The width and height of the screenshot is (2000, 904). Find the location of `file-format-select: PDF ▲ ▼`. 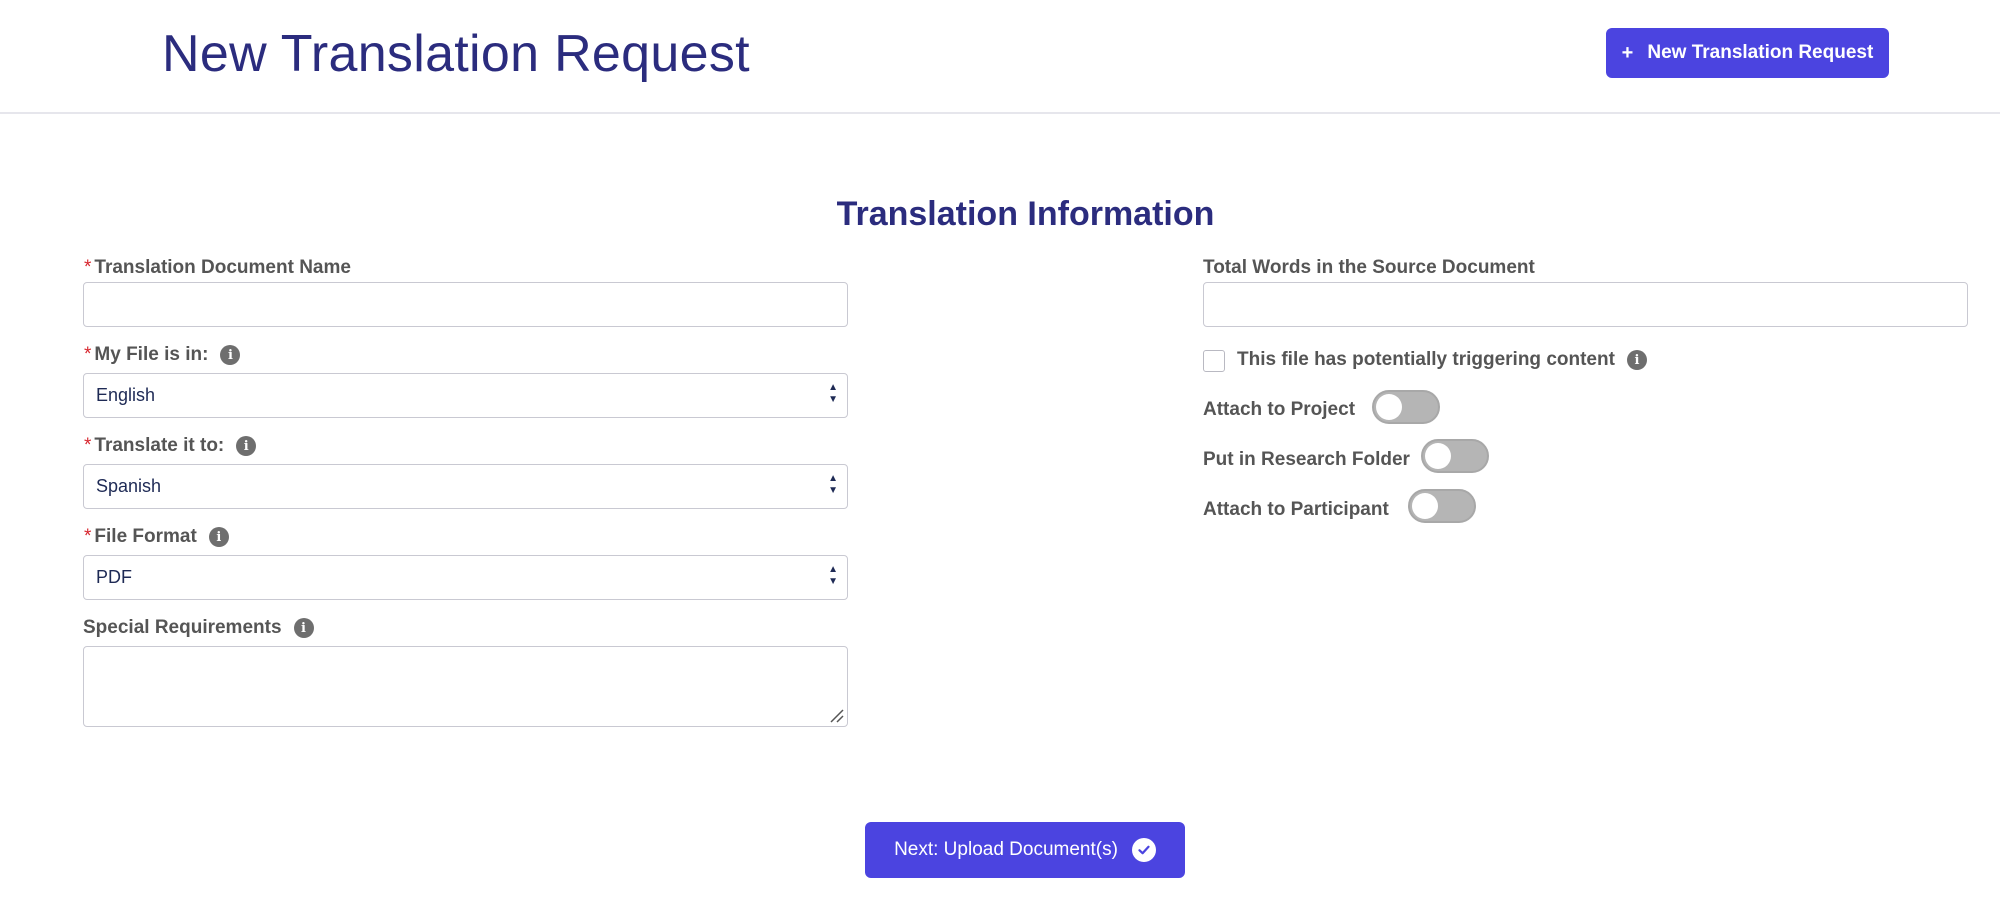

file-format-select: PDF ▲ ▼ is located at coordinates (465, 577).